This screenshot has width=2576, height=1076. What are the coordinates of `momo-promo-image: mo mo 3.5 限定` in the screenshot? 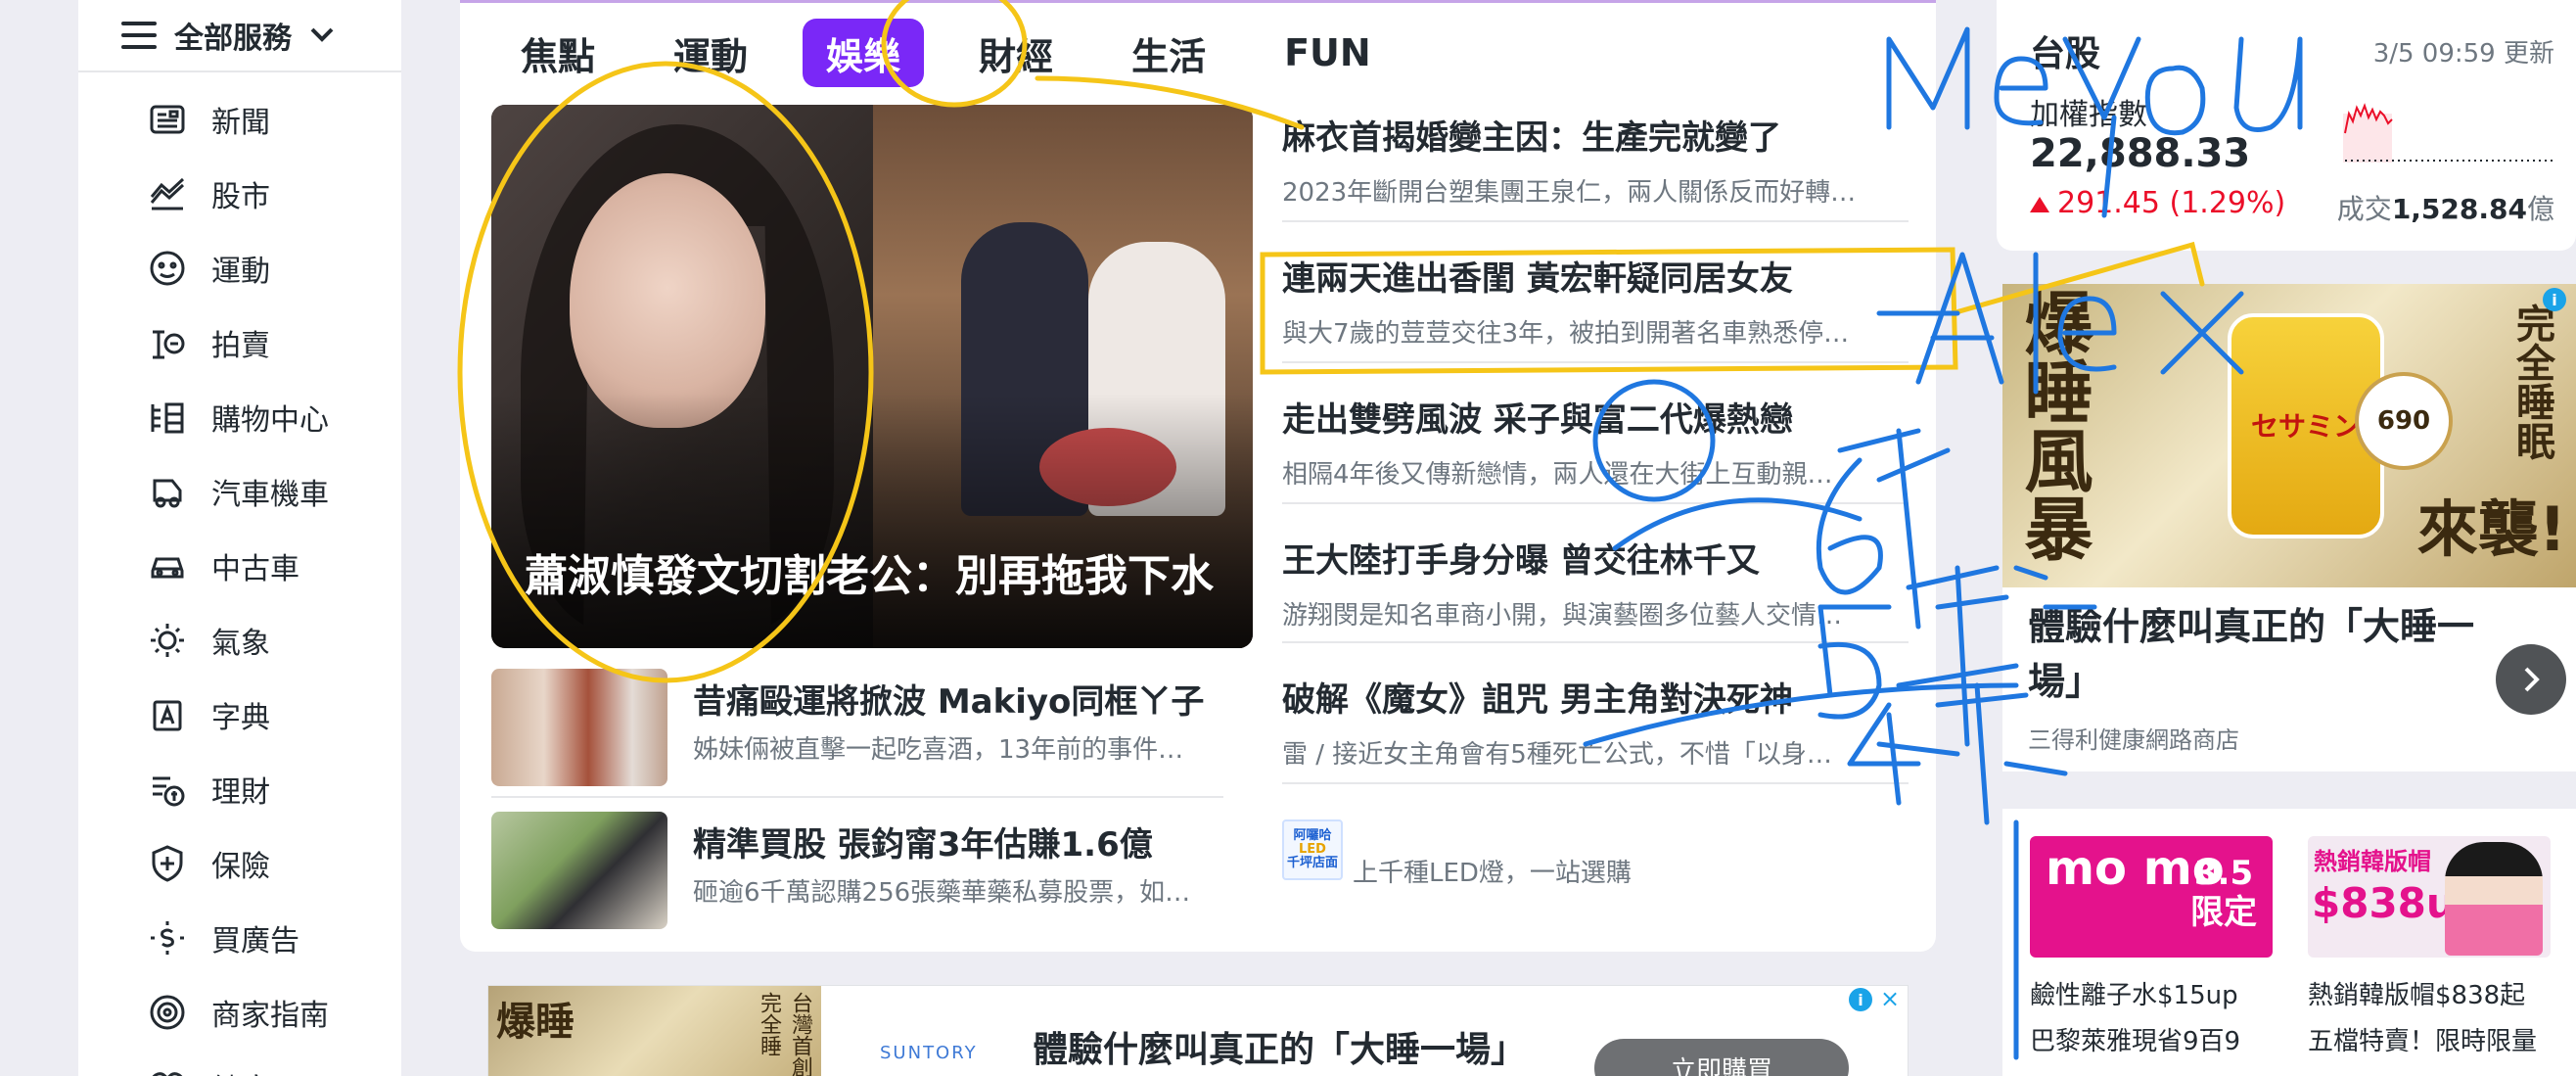 It's located at (2151, 897).